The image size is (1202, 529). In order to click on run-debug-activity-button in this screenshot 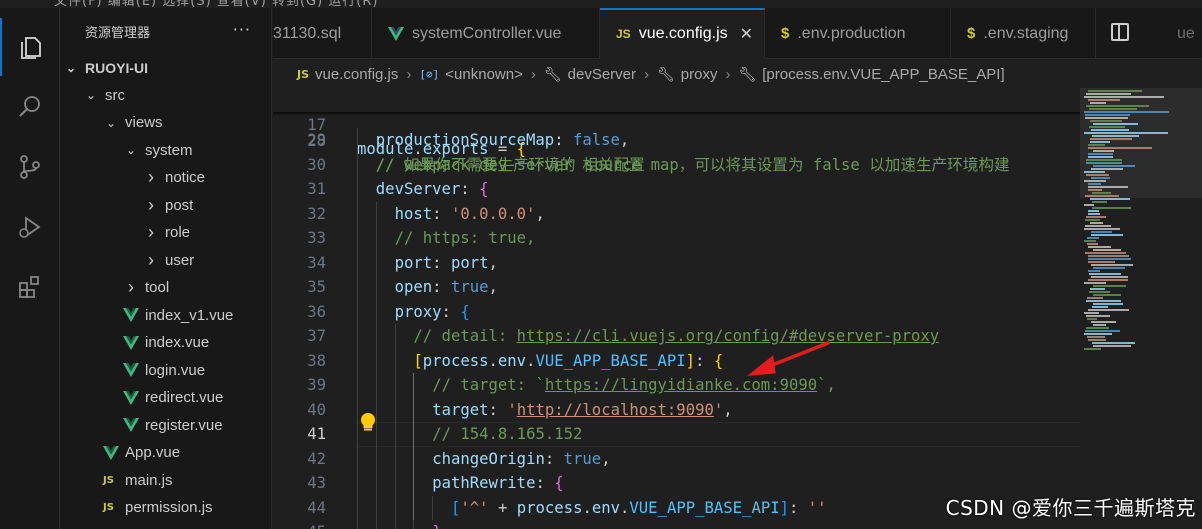, I will do `click(30, 227)`.